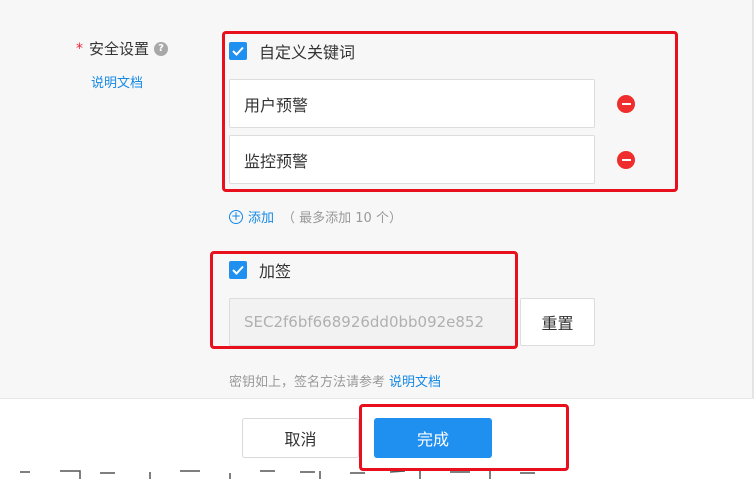 Image resolution: width=754 pixels, height=479 pixels. What do you see at coordinates (161, 48) in the screenshot?
I see `question-circle-icon: ?` at bounding box center [161, 48].